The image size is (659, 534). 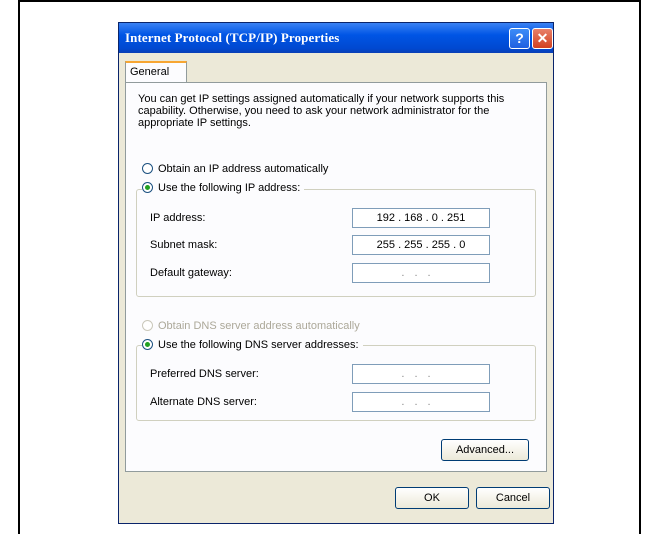 What do you see at coordinates (421, 218) in the screenshot?
I see `ip-address-field: 192 . 168 . 0 . 251` at bounding box center [421, 218].